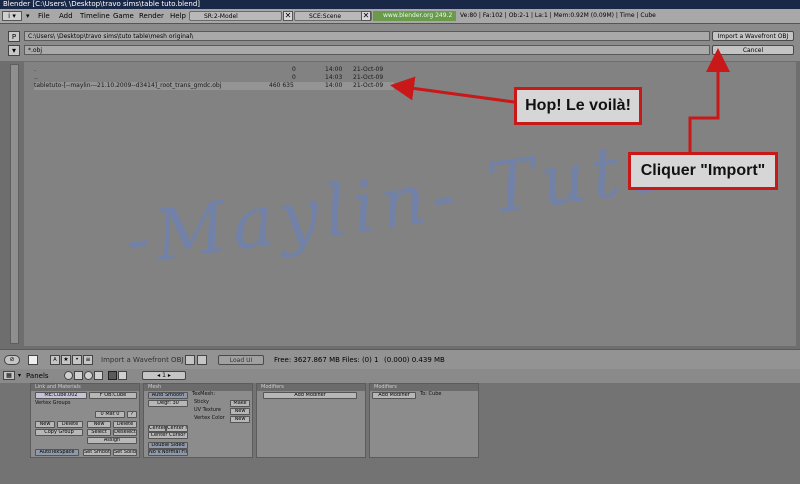 This screenshot has width=800, height=484. Describe the element at coordinates (45, 424) in the screenshot. I see `vgroup-new-button: New` at that location.